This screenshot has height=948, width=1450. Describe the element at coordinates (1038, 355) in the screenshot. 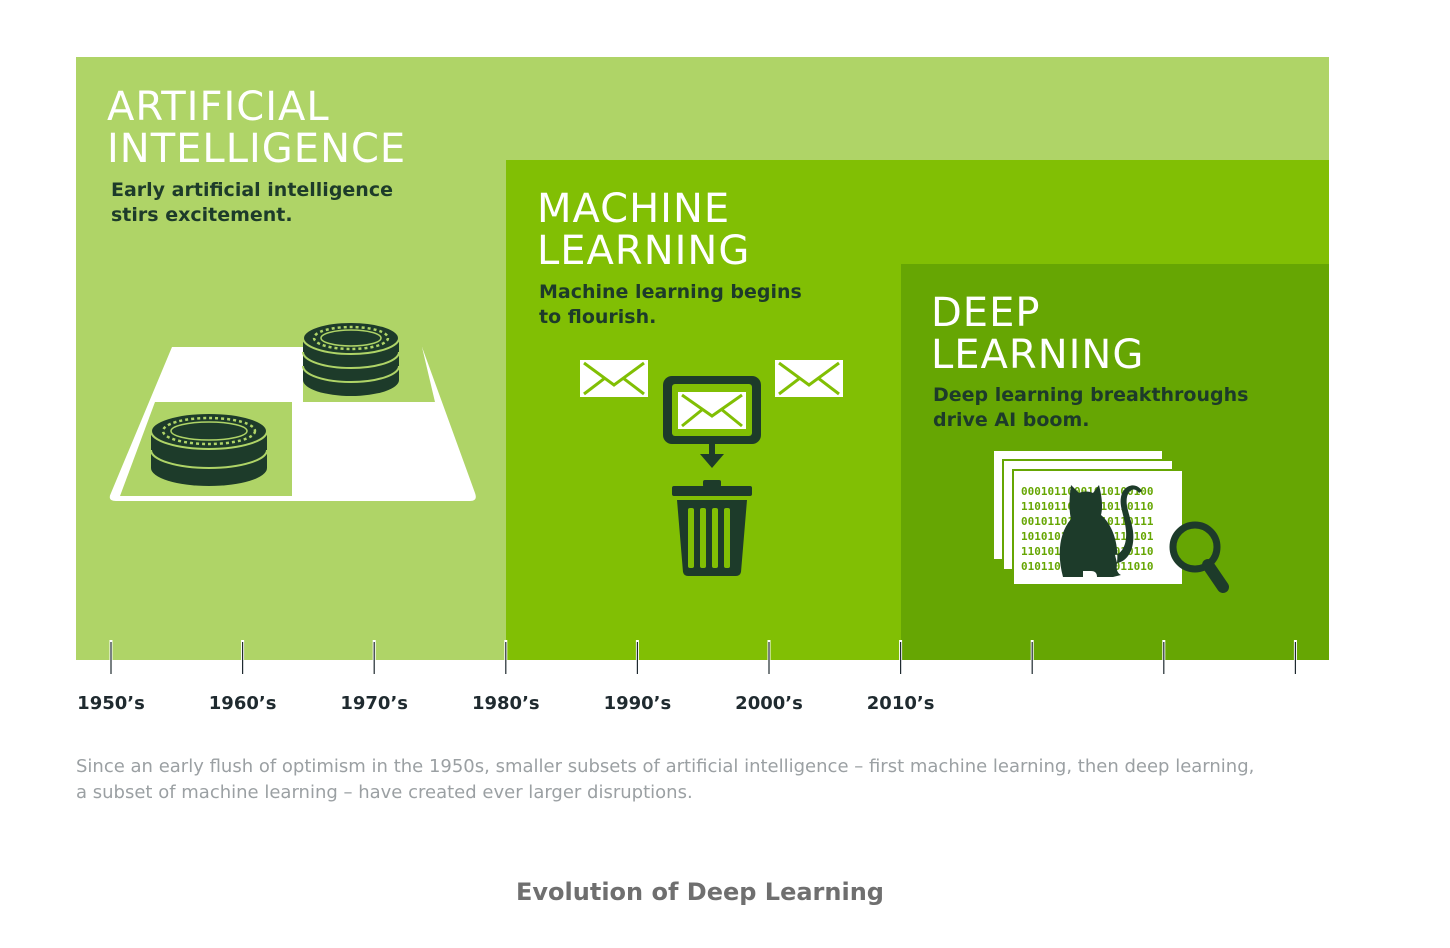

I see `dl-title-line2: LEARNING` at that location.